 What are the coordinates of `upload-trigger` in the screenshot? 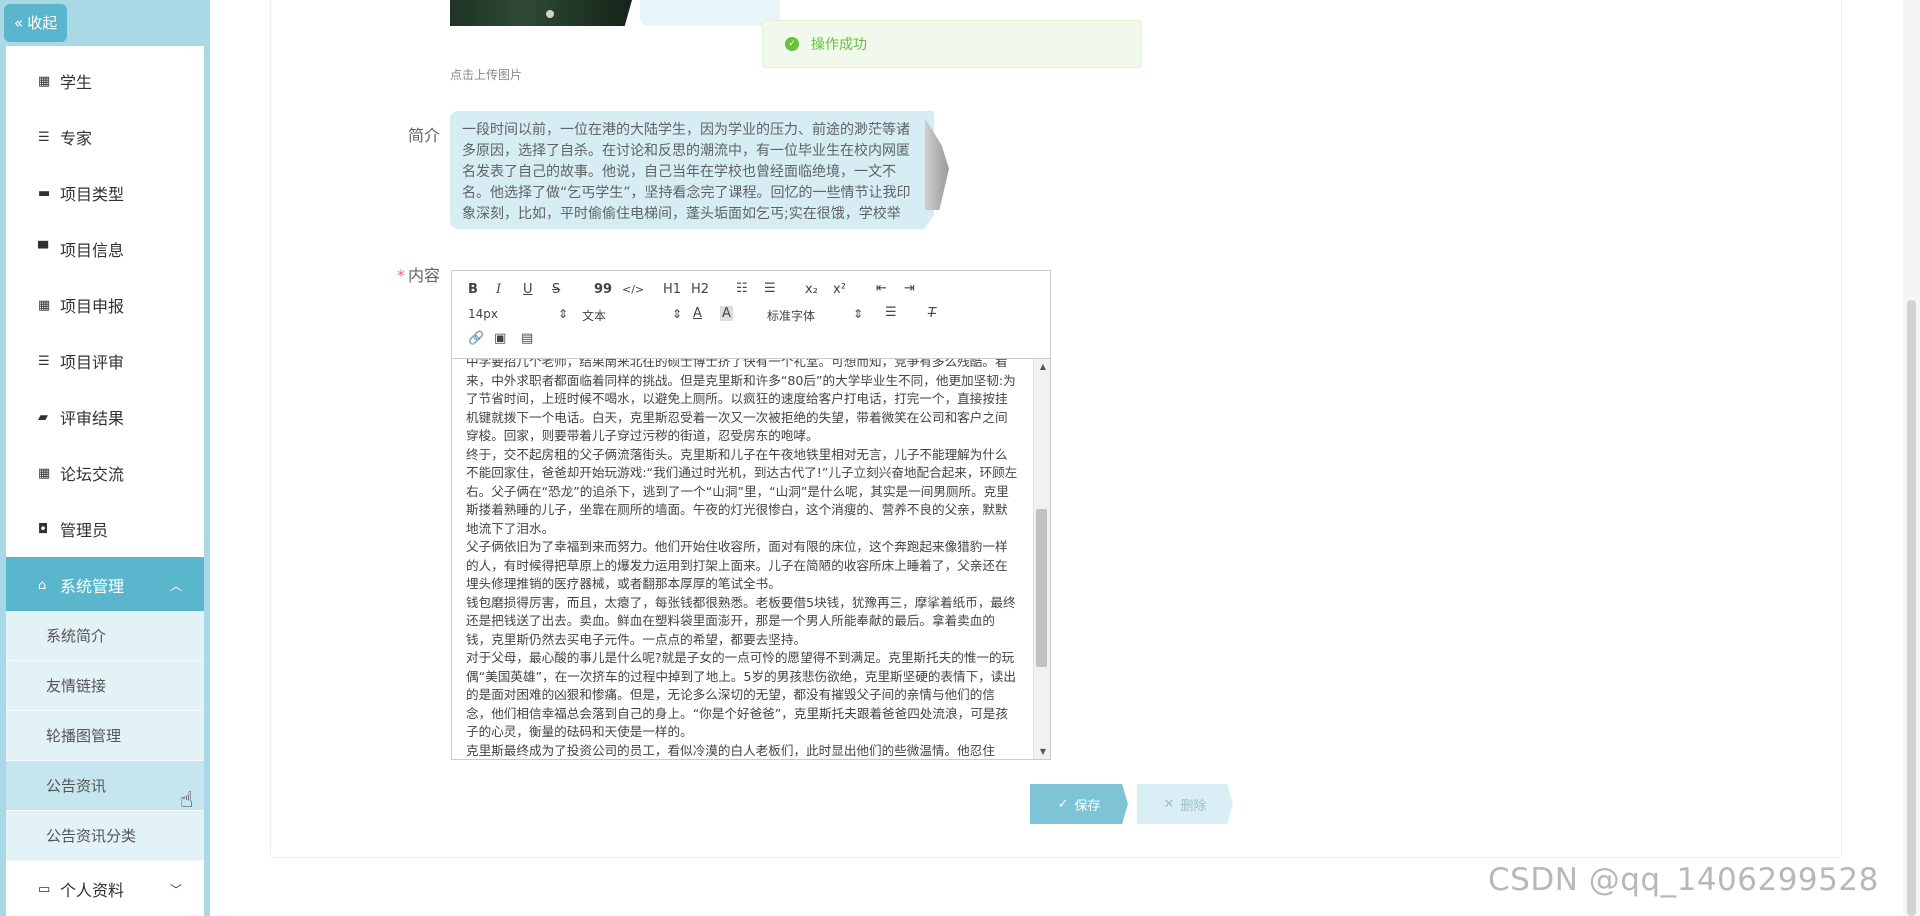 It's located at (710, 13).